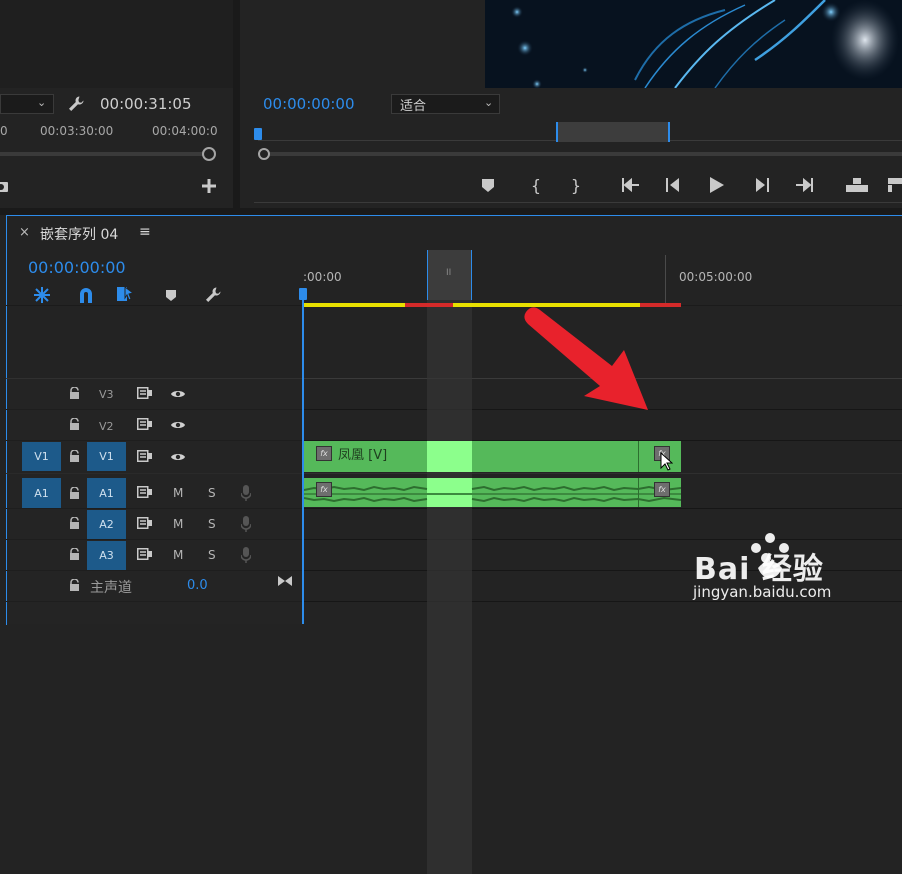  Describe the element at coordinates (449, 456) in the screenshot. I see `clip-highlight` at that location.